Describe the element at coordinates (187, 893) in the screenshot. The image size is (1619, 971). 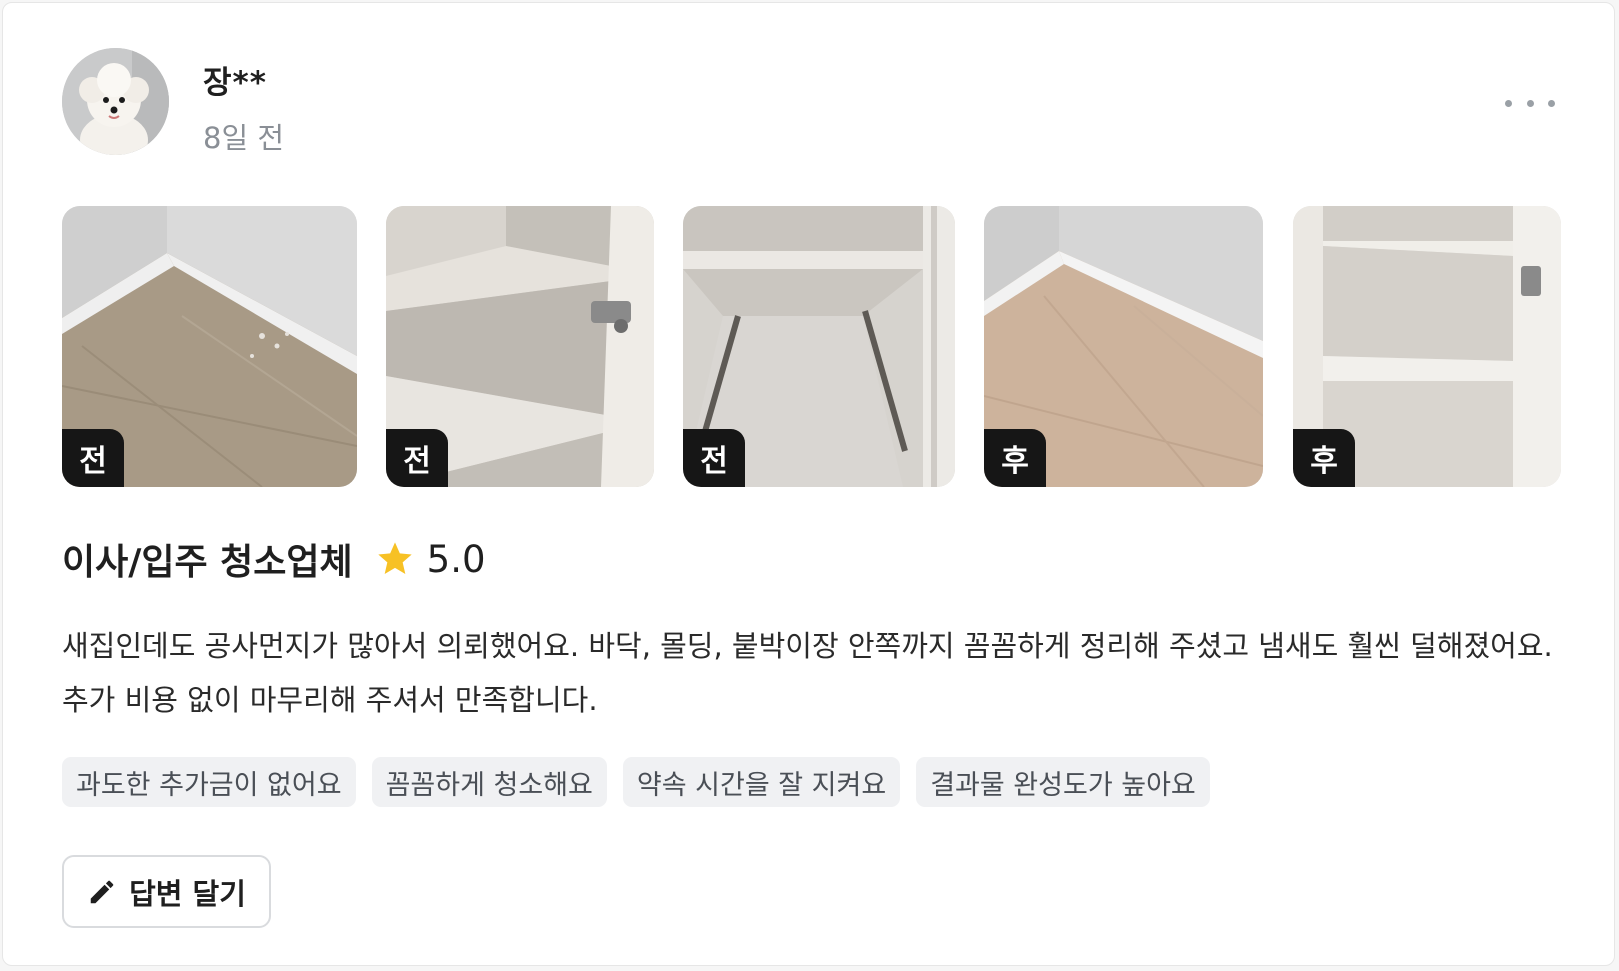
I see `reply-button-label: 답변 달기` at that location.